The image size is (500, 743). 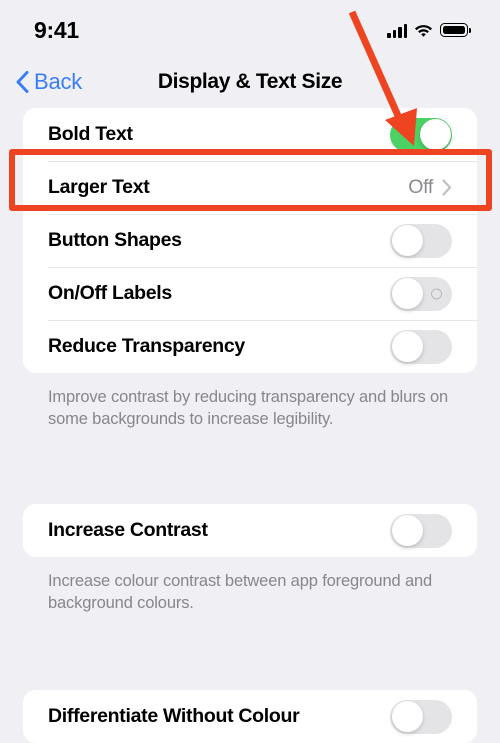 I want to click on row-bold-text: Bold Text, so click(x=250, y=134).